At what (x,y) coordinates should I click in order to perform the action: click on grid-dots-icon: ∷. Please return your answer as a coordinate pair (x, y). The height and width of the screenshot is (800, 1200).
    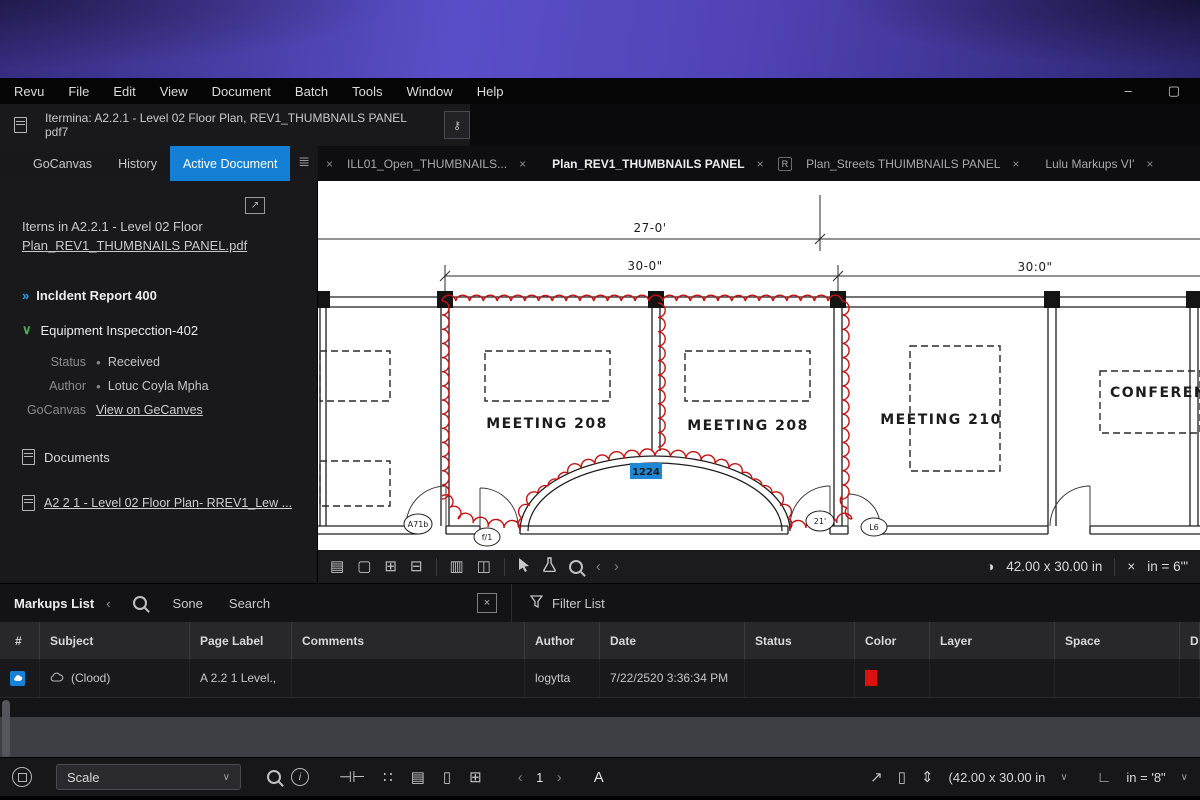
    Looking at the image, I should click on (388, 777).